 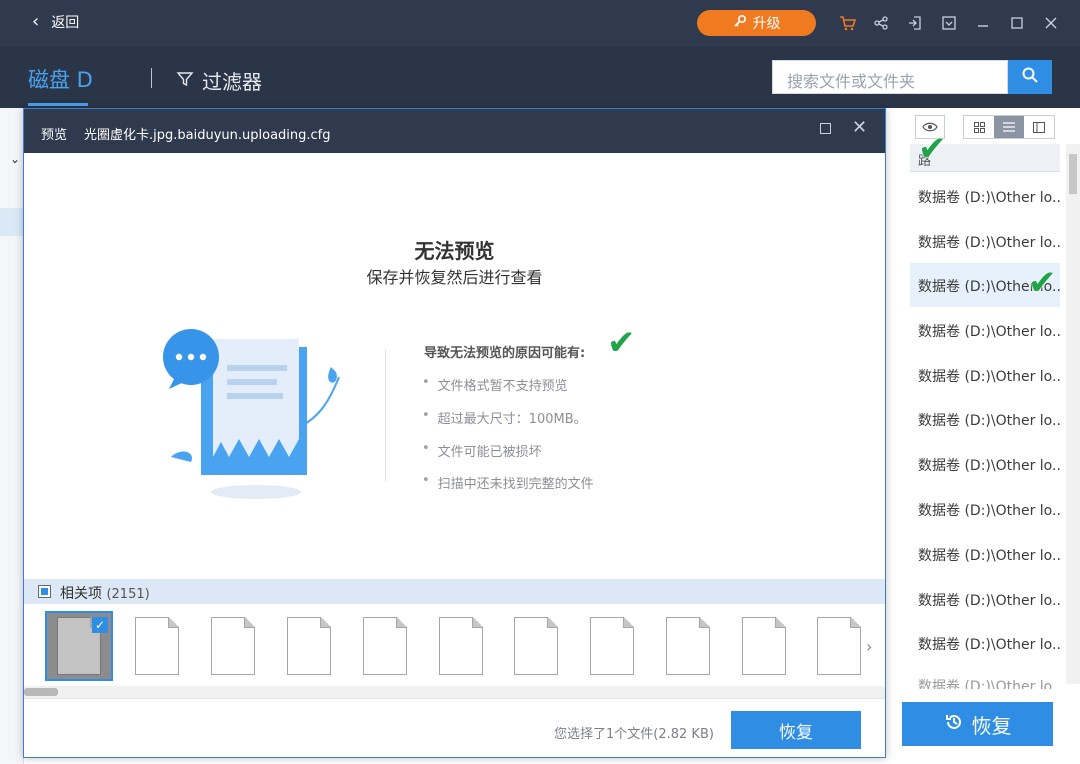 I want to click on related-thumbnails: ✓, so click(x=454, y=646).